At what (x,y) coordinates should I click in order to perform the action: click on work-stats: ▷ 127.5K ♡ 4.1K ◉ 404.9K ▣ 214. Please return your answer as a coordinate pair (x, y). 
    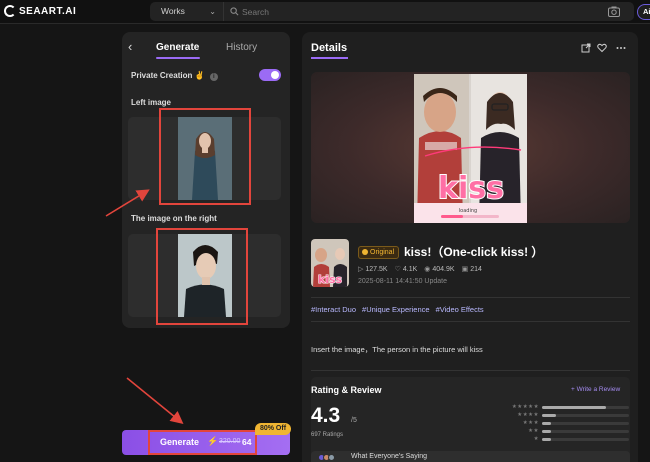
    Looking at the image, I should click on (420, 269).